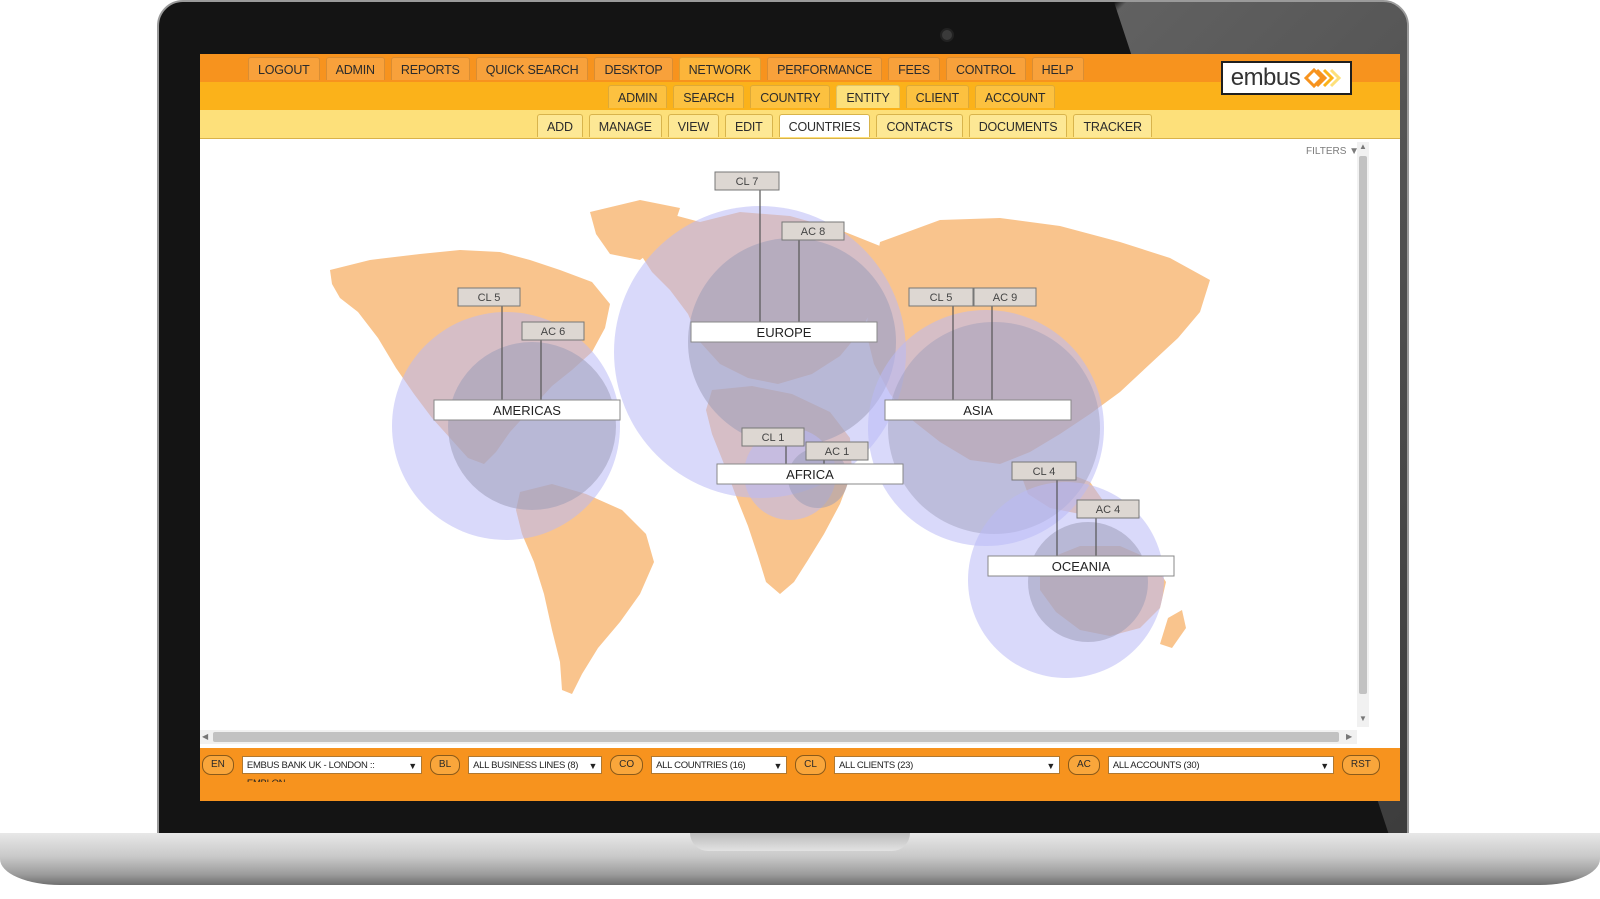  I want to click on oceania-cl-text: CL 4, so click(1044, 472).